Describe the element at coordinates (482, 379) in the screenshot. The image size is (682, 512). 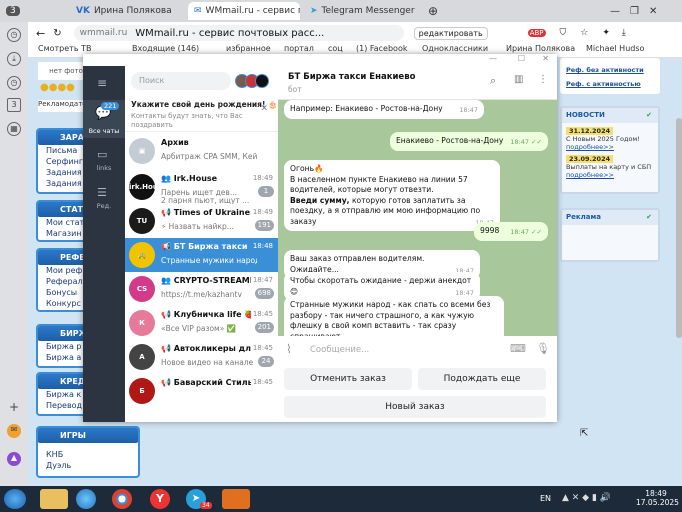
I see `wait-button: Подождать еще` at that location.